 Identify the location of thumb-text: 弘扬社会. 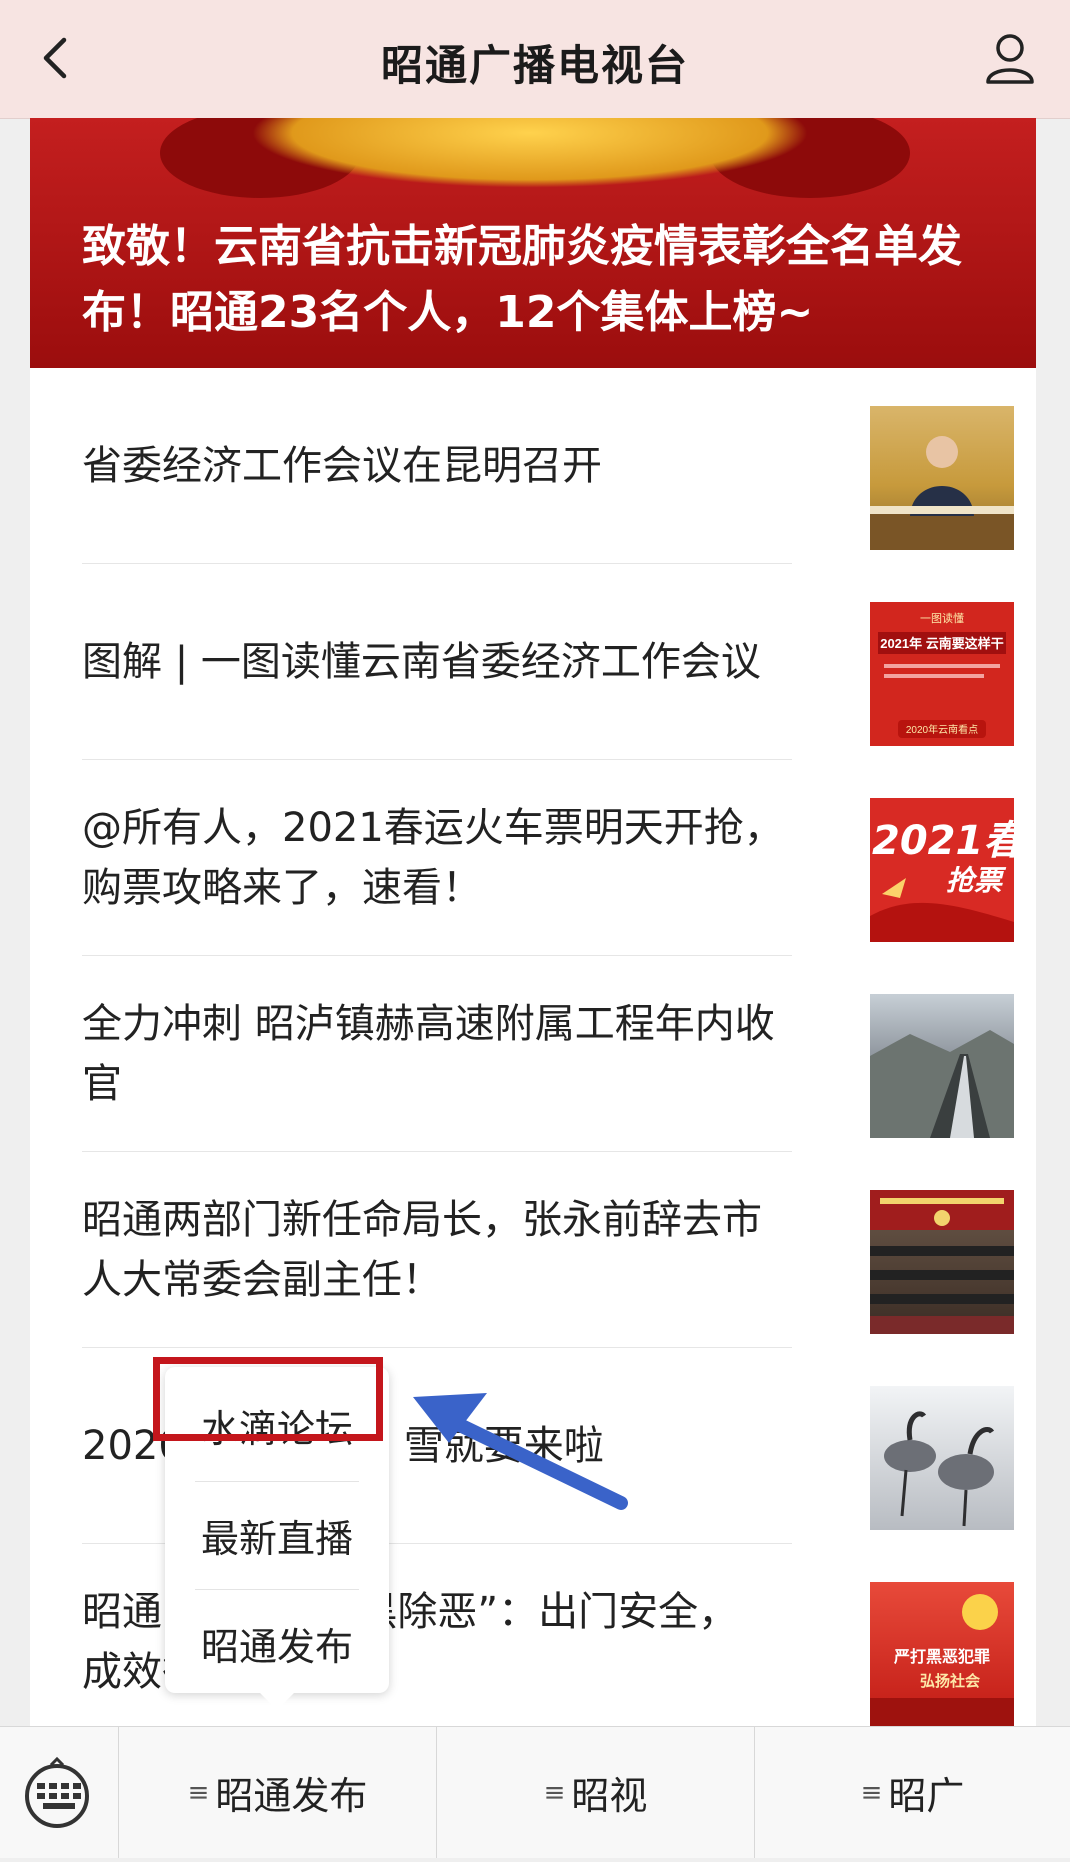
(950, 1681).